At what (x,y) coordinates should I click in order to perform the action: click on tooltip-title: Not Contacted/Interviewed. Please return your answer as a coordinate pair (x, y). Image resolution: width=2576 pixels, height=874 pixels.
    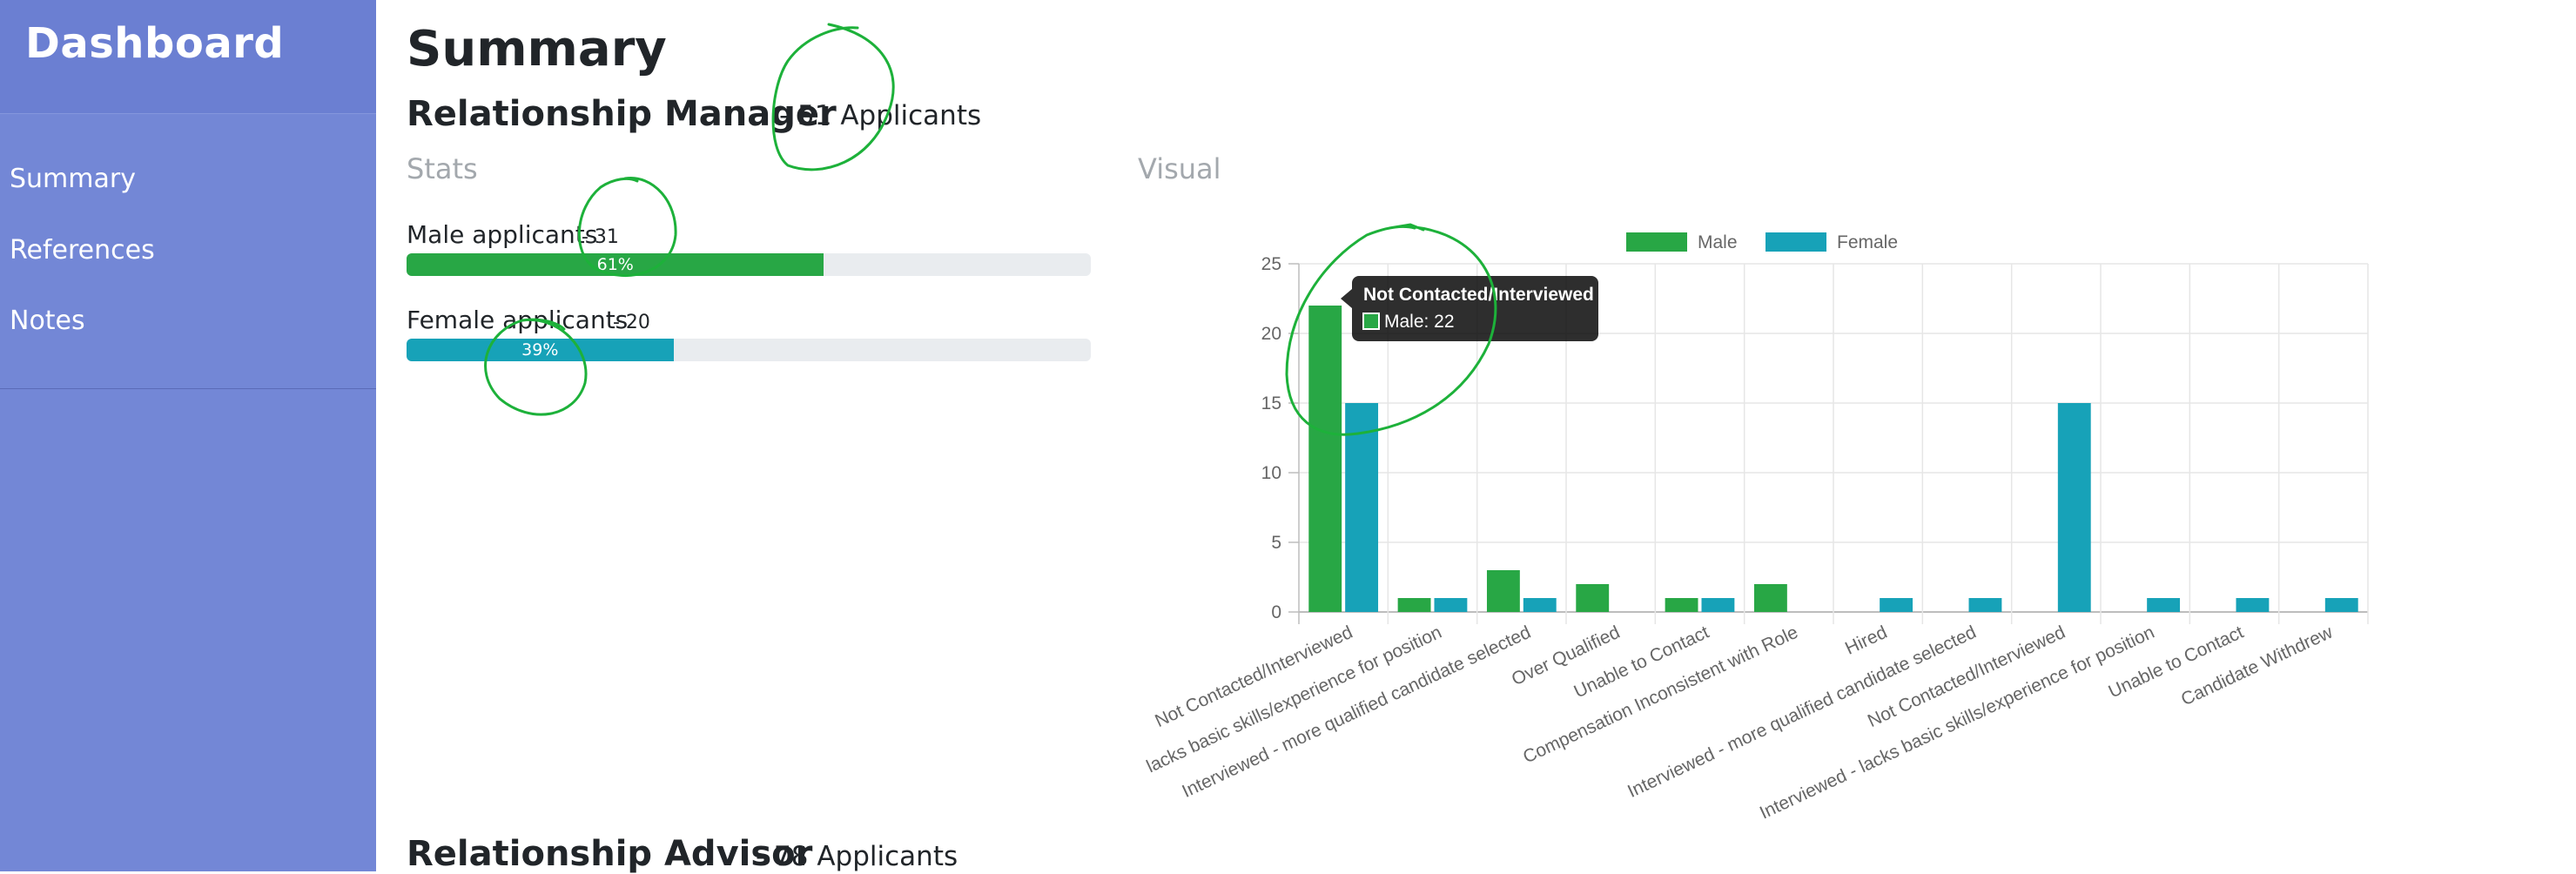
    Looking at the image, I should click on (1478, 295).